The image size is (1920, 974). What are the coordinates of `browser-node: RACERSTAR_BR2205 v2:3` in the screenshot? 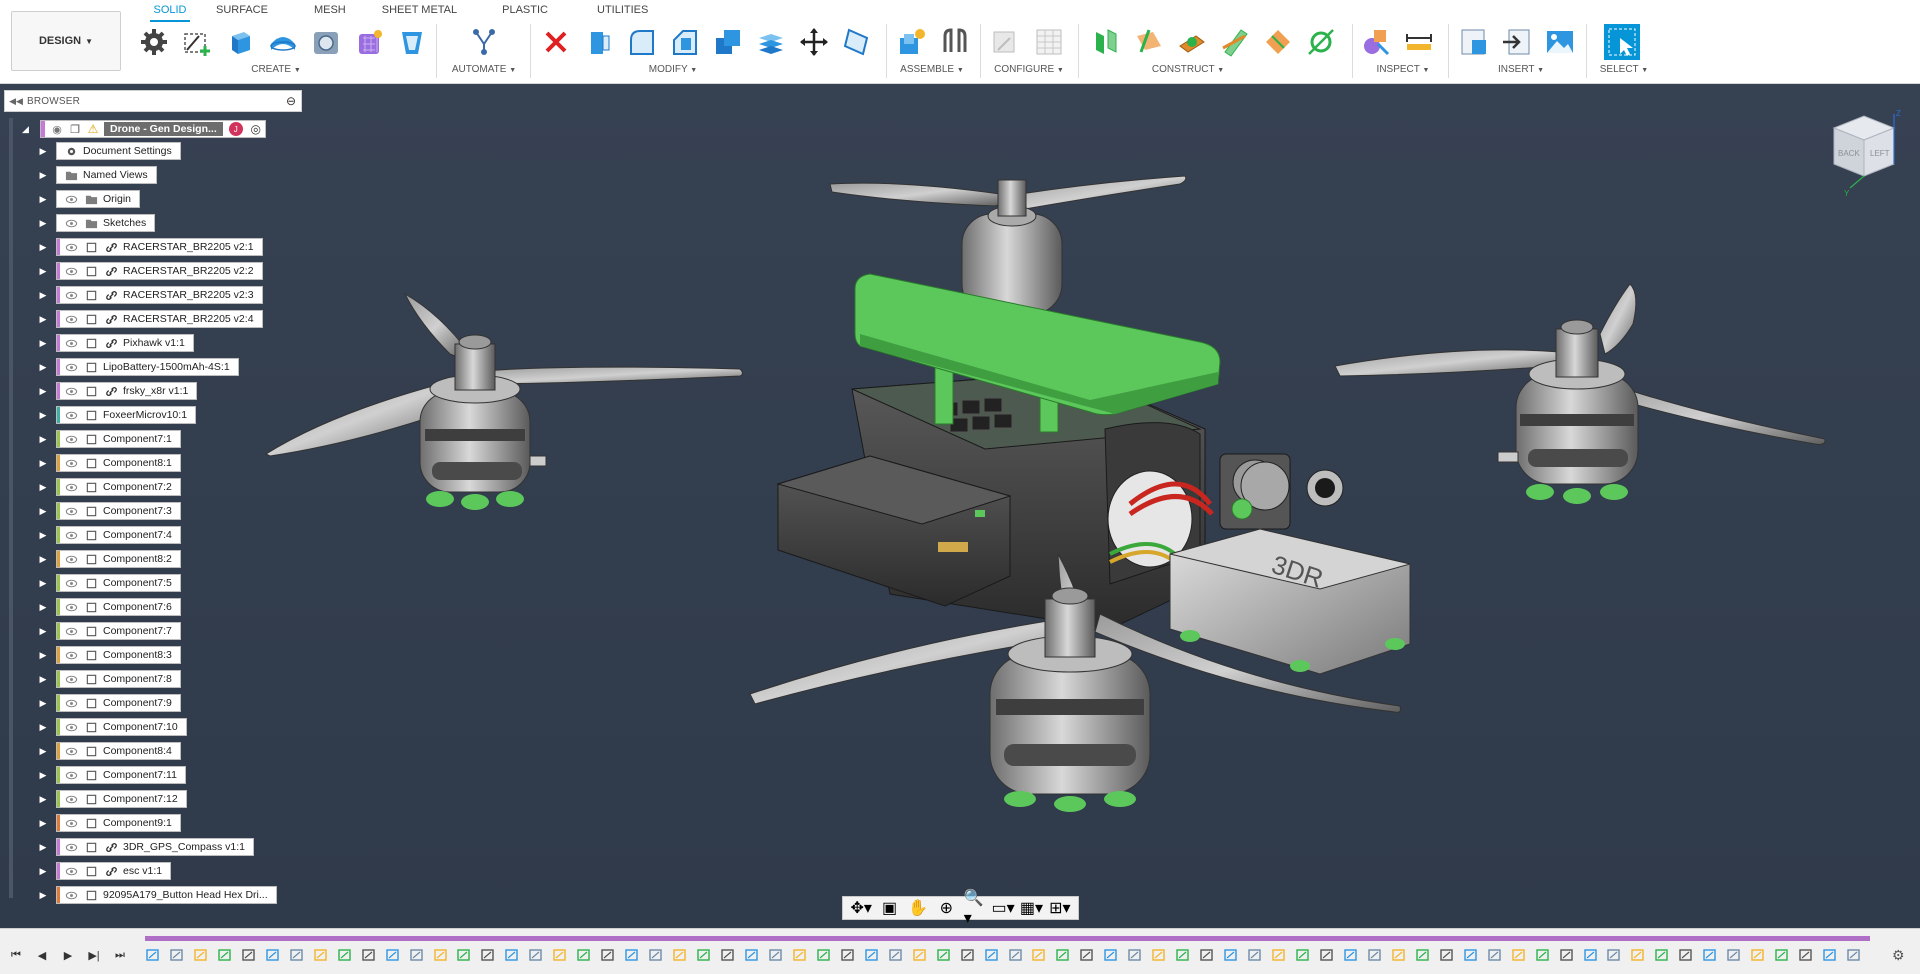 It's located at (159, 295).